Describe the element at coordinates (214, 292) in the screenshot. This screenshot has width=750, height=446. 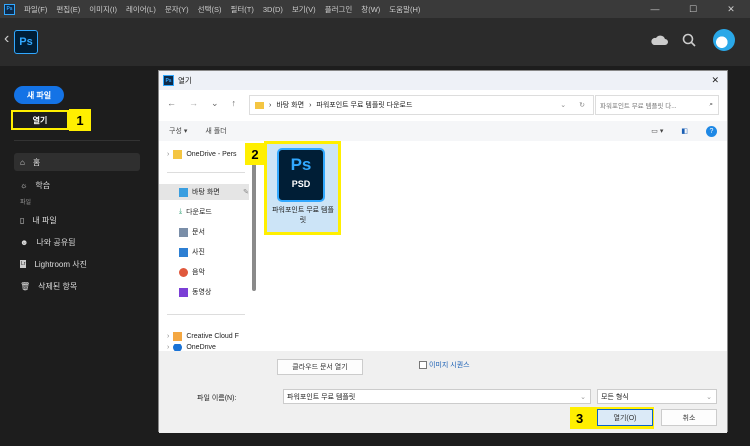
I see `nav-videos: 동영상` at that location.